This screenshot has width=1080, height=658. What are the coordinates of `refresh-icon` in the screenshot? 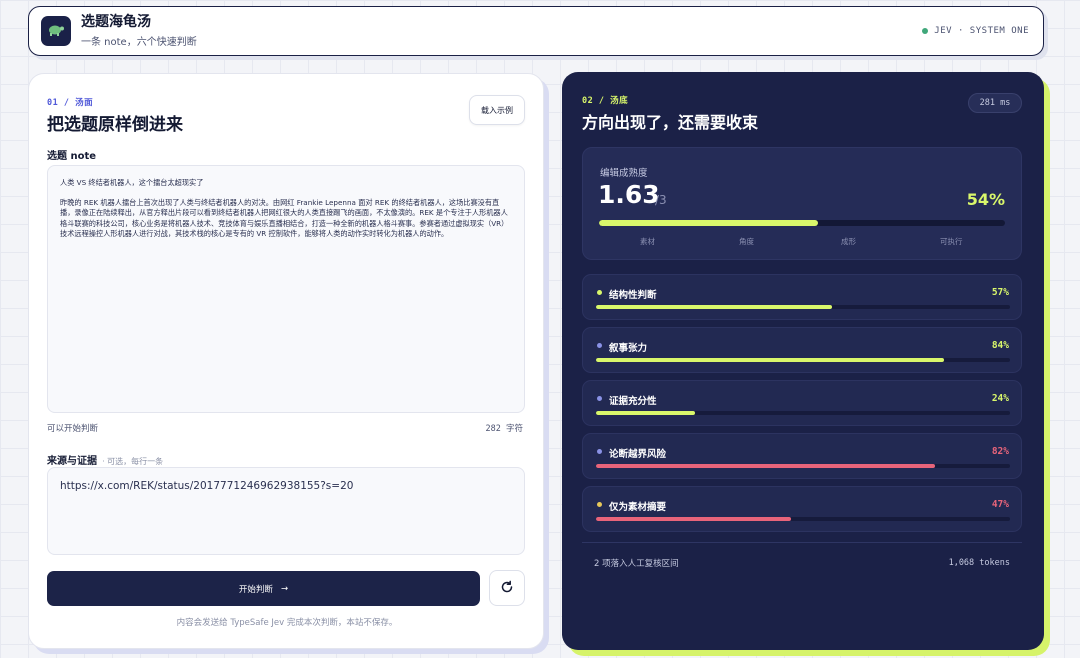 It's located at (507, 588).